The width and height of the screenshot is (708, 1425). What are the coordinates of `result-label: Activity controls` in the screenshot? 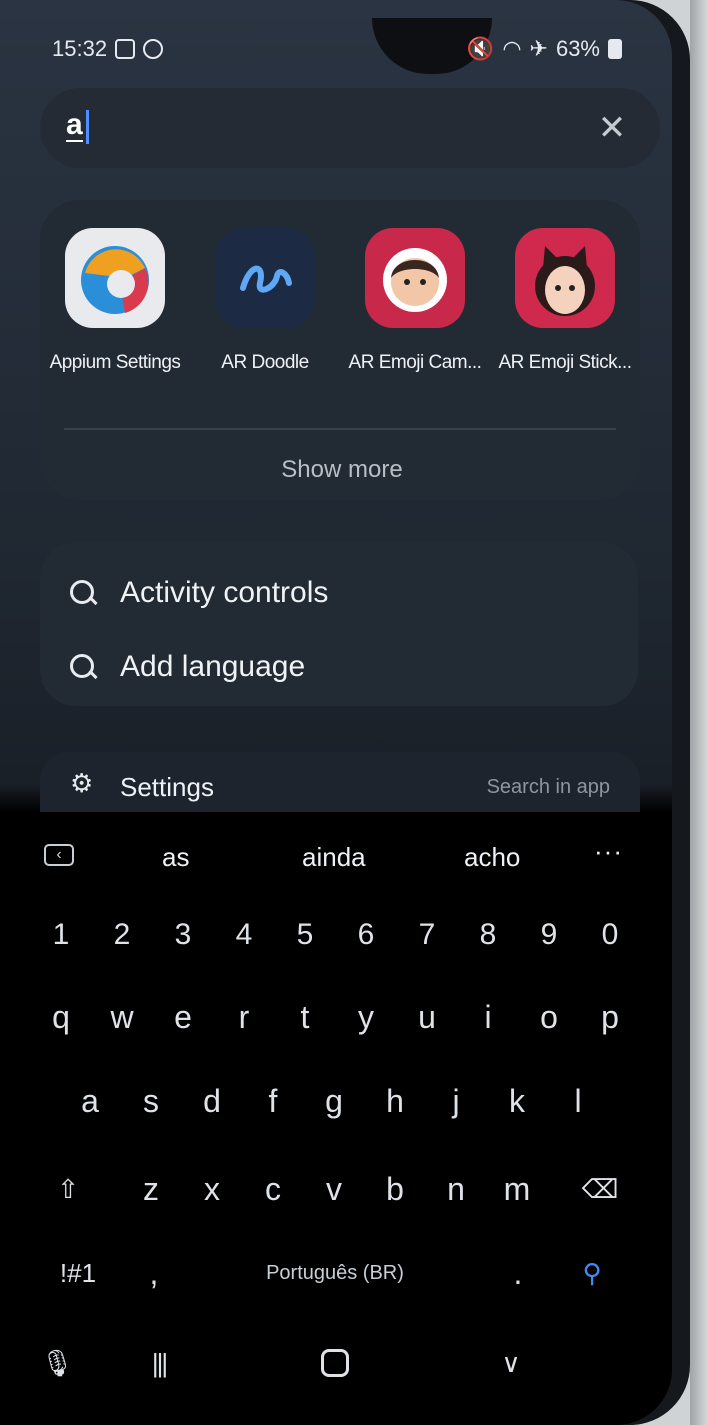 It's located at (224, 592).